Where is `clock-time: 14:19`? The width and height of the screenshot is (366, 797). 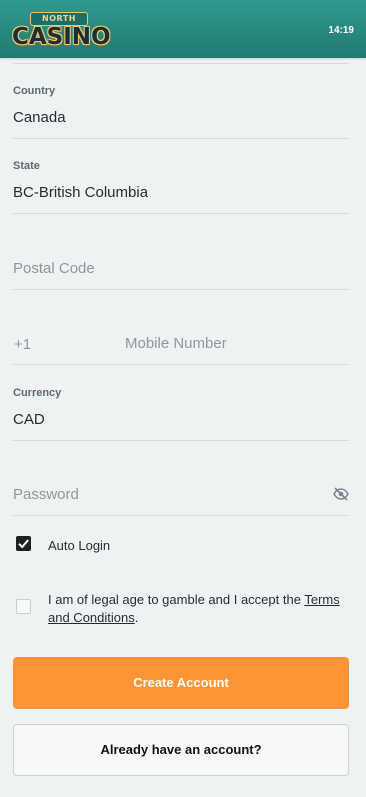
clock-time: 14:19 is located at coordinates (341, 30).